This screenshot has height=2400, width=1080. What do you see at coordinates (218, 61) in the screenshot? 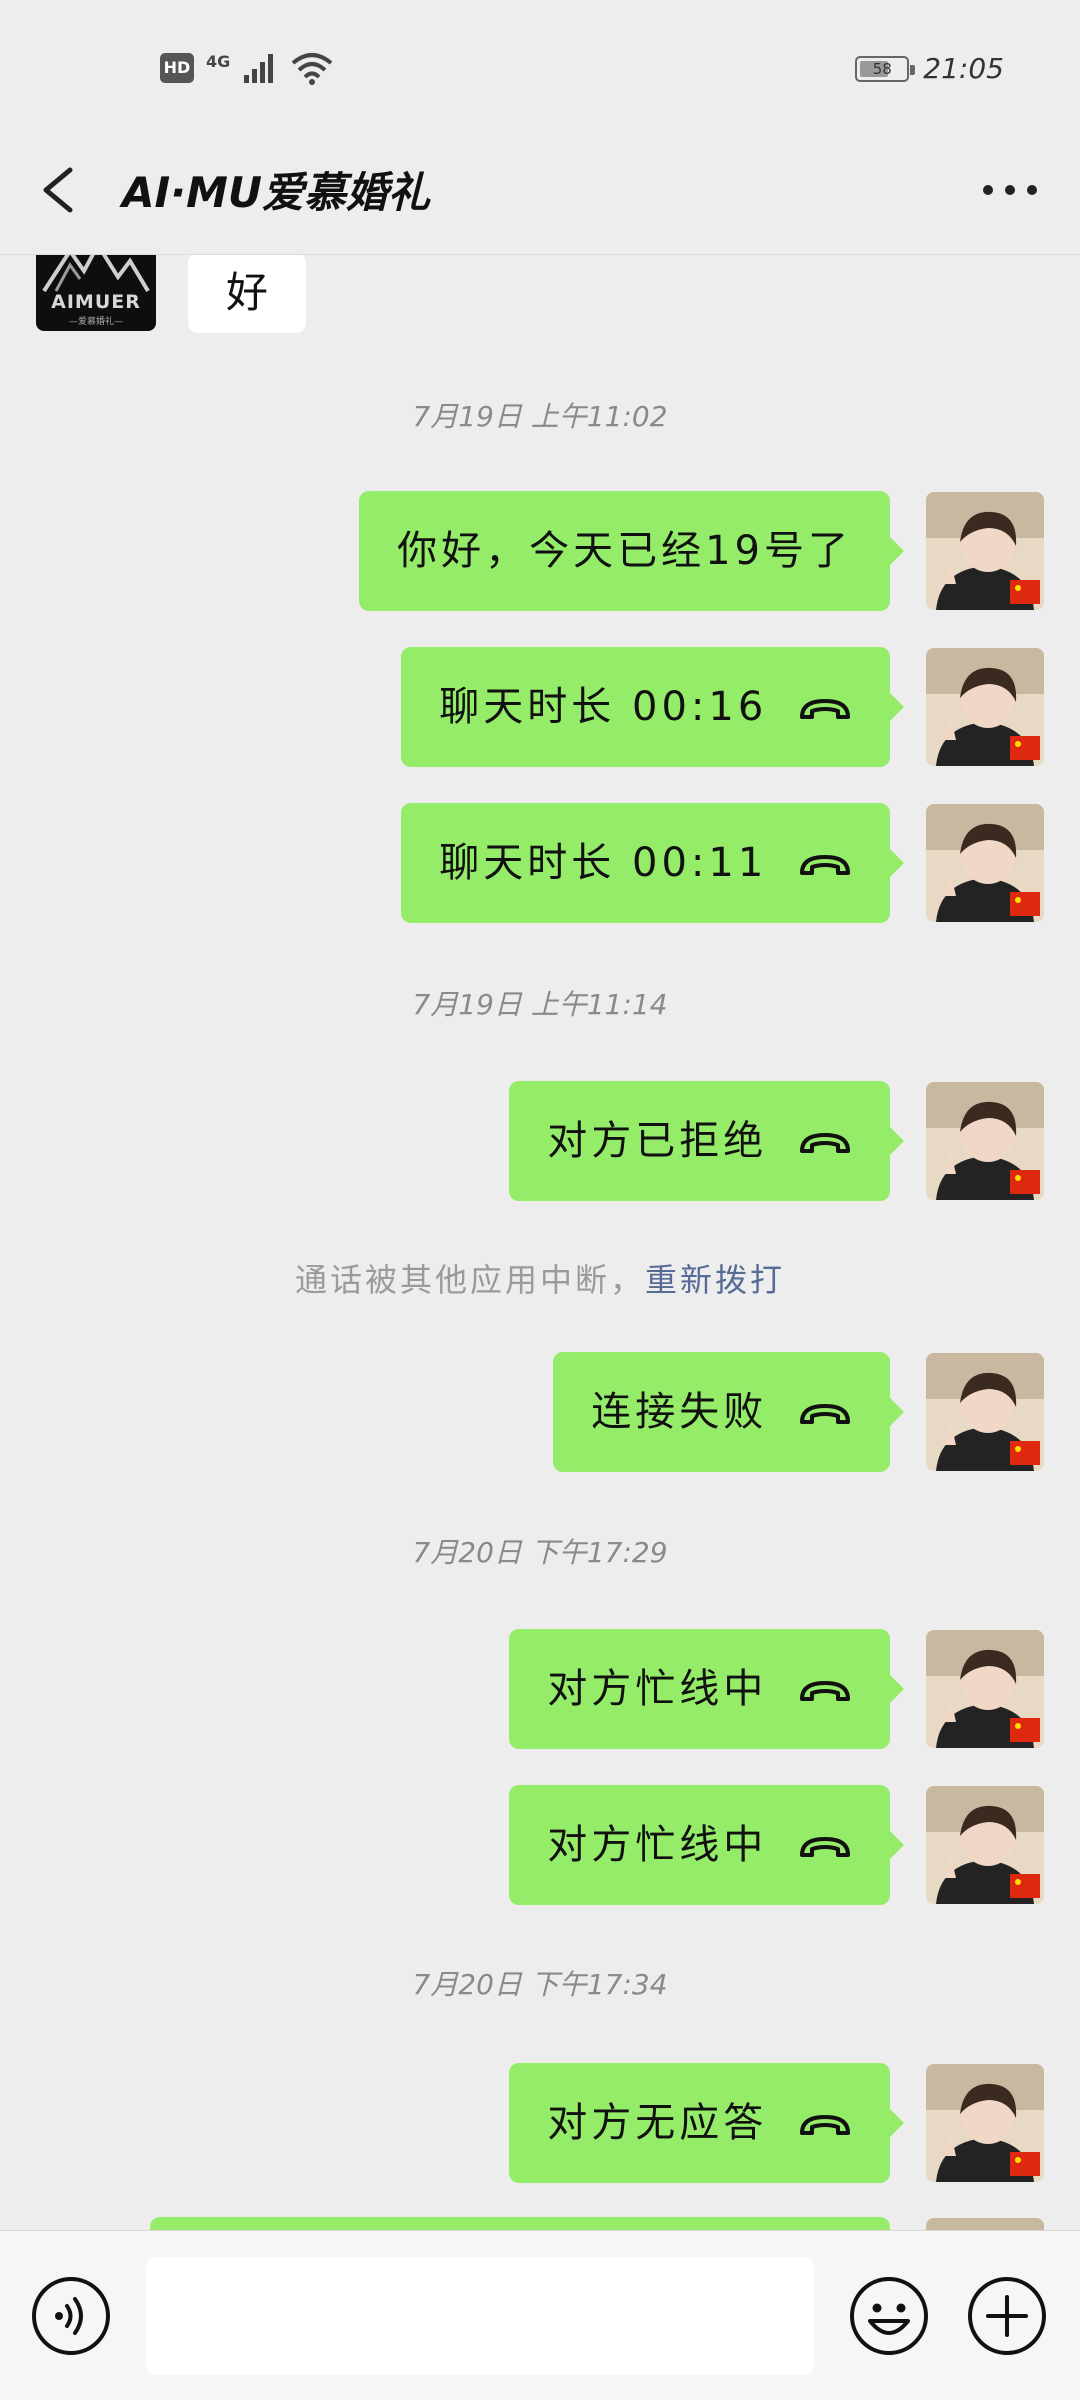
I see `network-type: 4G` at bounding box center [218, 61].